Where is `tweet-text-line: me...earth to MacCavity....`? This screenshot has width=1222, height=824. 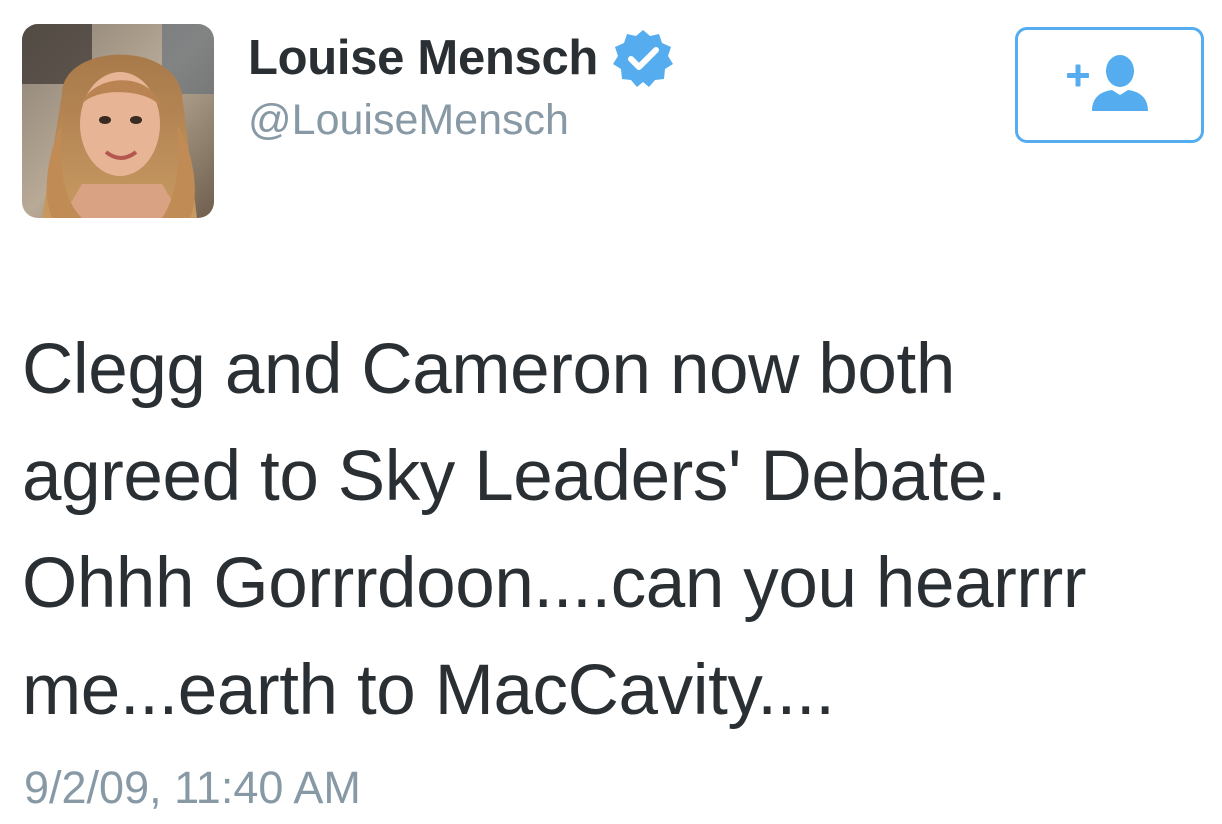 tweet-text-line: me...earth to MacCavity.... is located at coordinates (428, 690).